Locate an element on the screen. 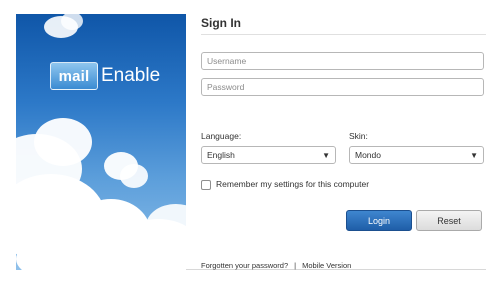  logo-brand-text: Enable is located at coordinates (131, 75).